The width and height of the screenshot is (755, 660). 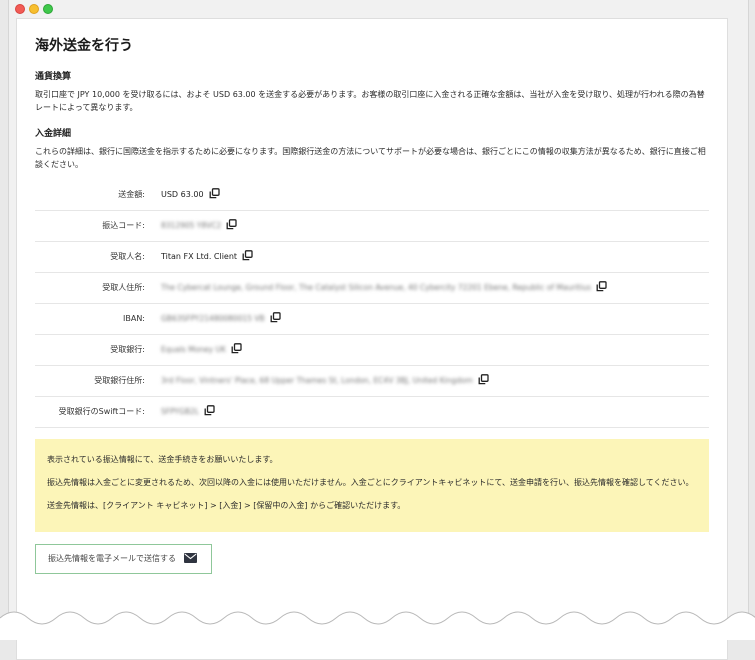 What do you see at coordinates (98, 225) in the screenshot?
I see `transfer-code-label: 振込コード:` at bounding box center [98, 225].